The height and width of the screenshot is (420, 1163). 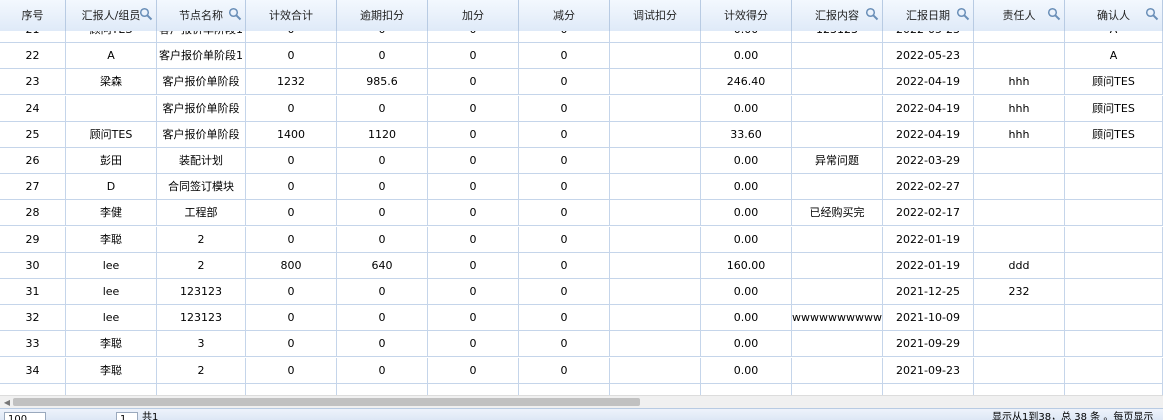 I want to click on column-header-node: 节点名称, so click(x=201, y=15).